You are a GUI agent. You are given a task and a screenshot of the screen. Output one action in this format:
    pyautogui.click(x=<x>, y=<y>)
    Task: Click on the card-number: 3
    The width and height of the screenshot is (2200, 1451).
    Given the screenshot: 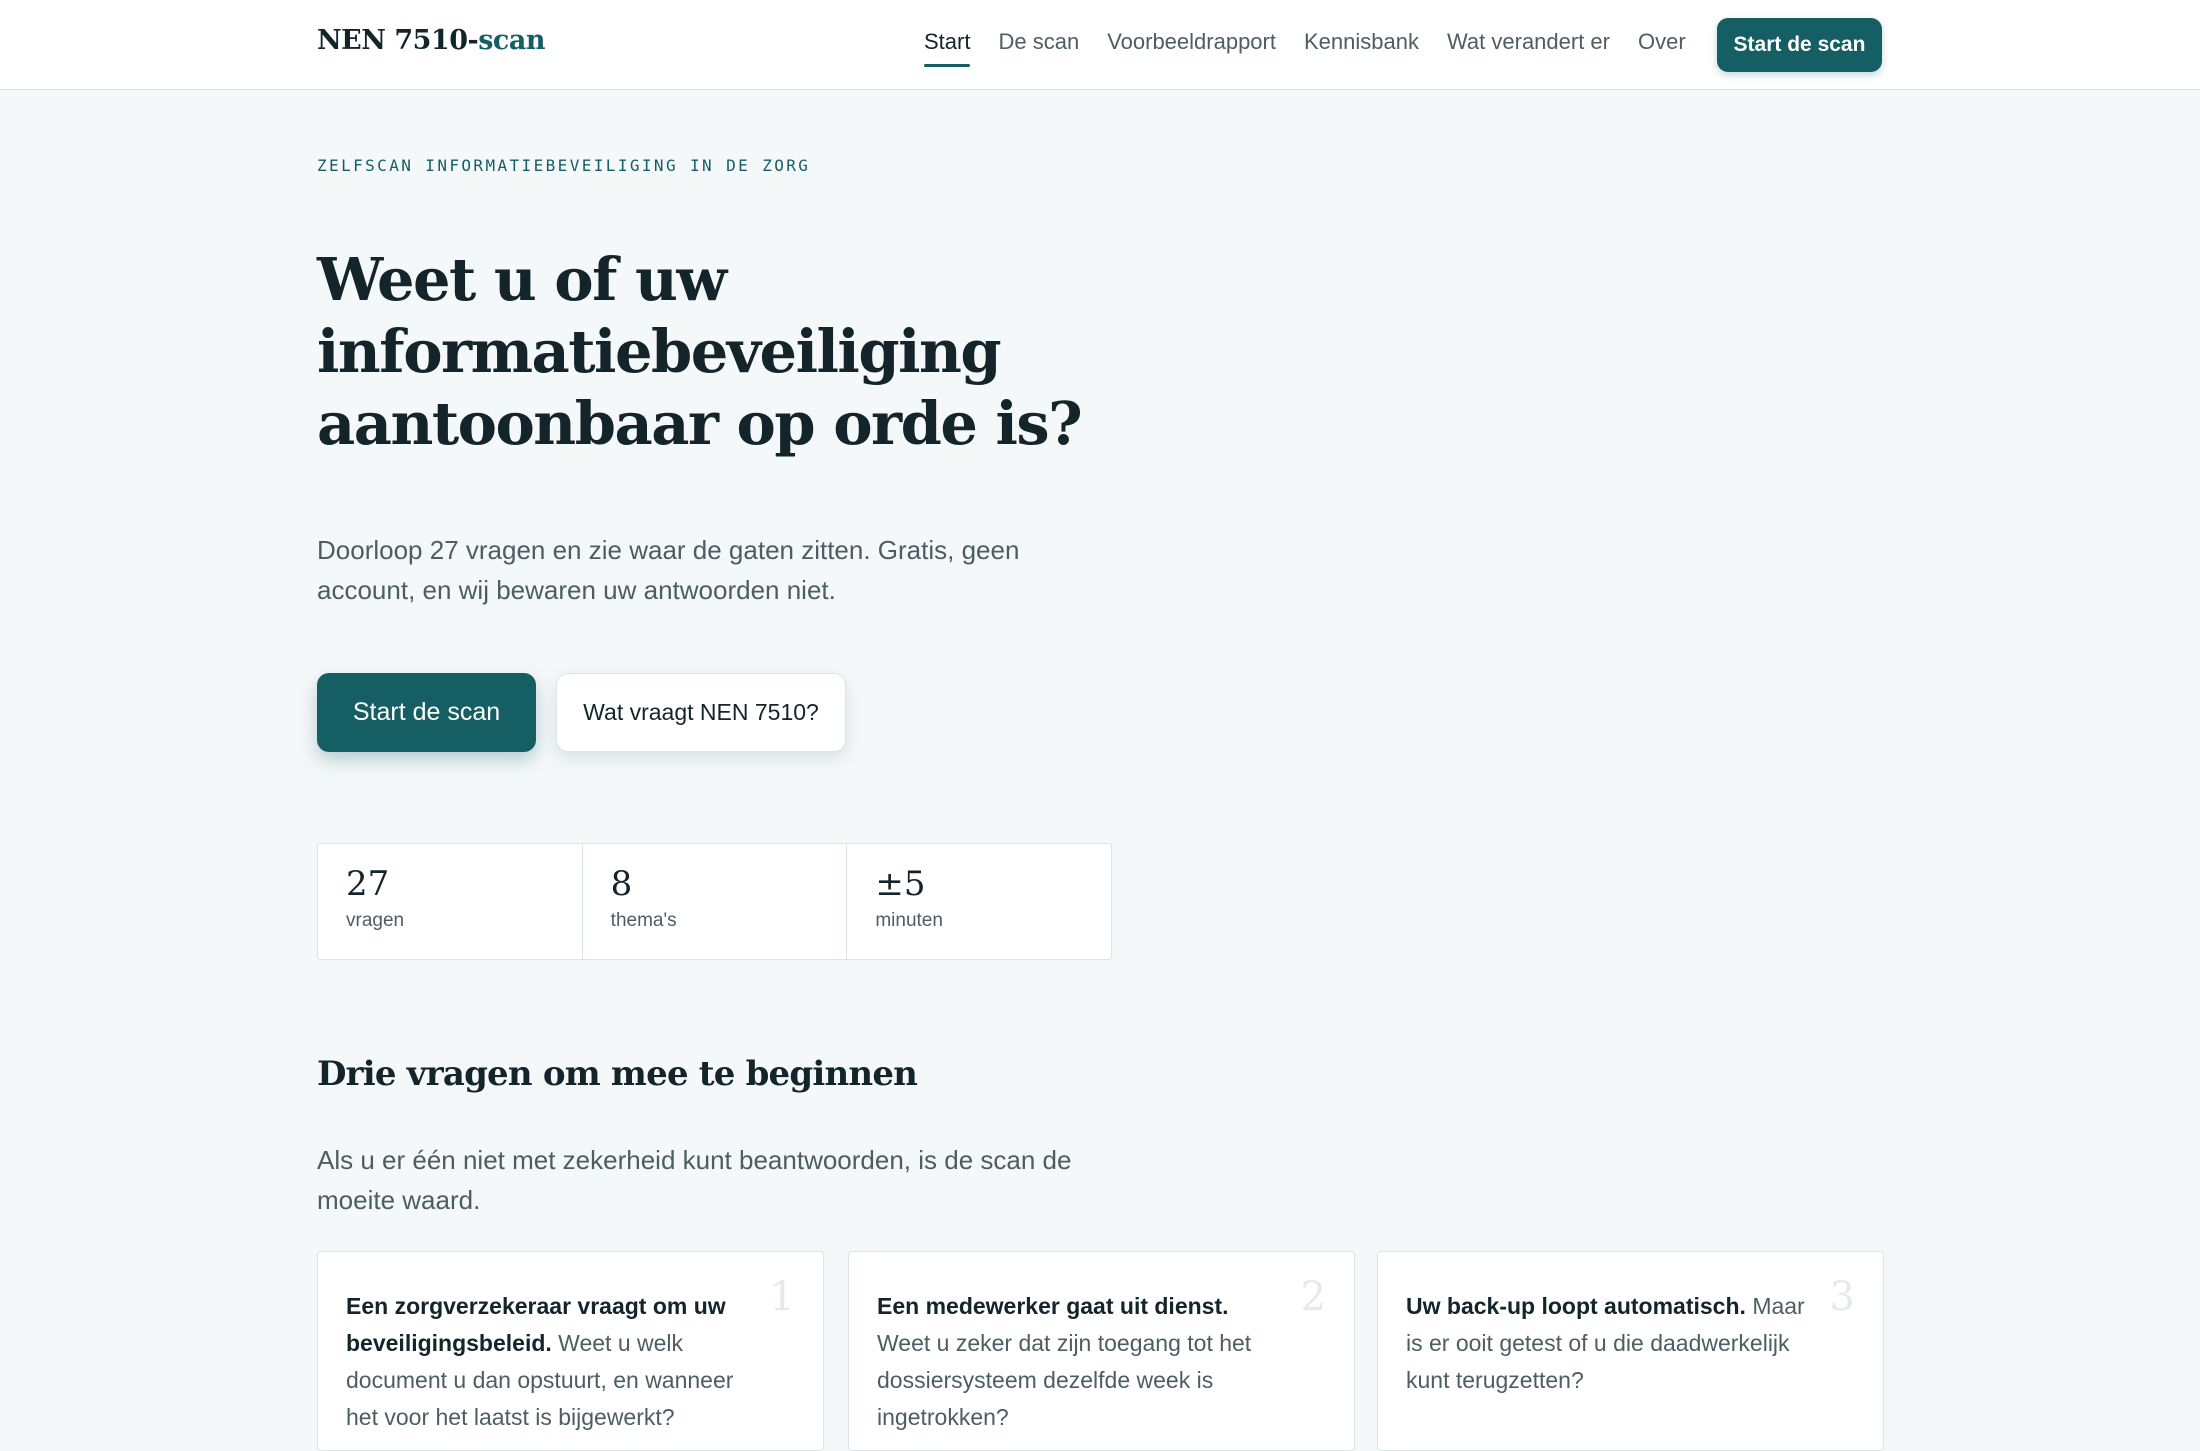 What is the action you would take?
    pyautogui.click(x=1842, y=1297)
    